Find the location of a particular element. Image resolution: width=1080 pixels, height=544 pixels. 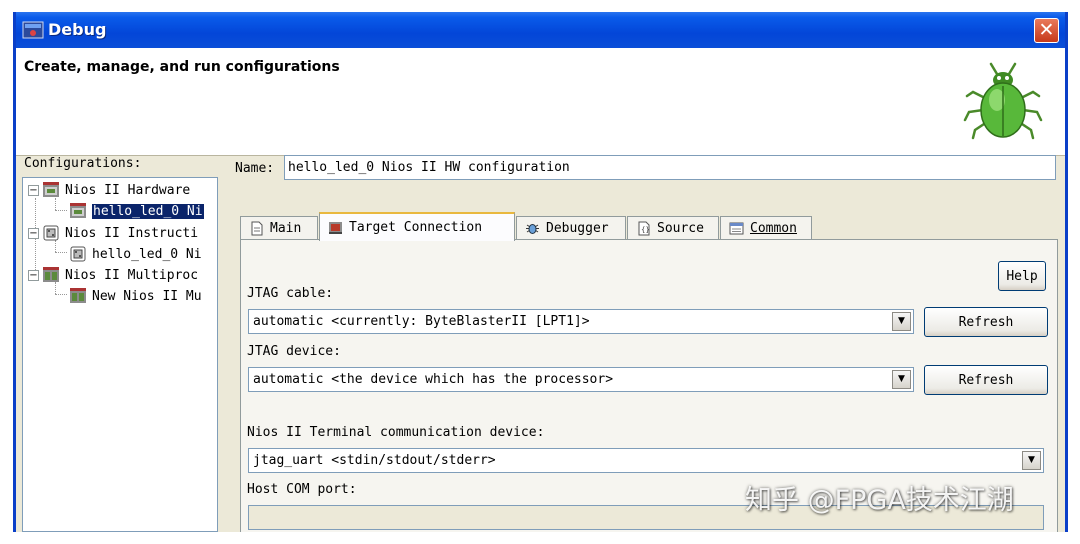

tree-item-nios-ii-multiprocessor: − Nios II Multiproc is located at coordinates (113, 275).